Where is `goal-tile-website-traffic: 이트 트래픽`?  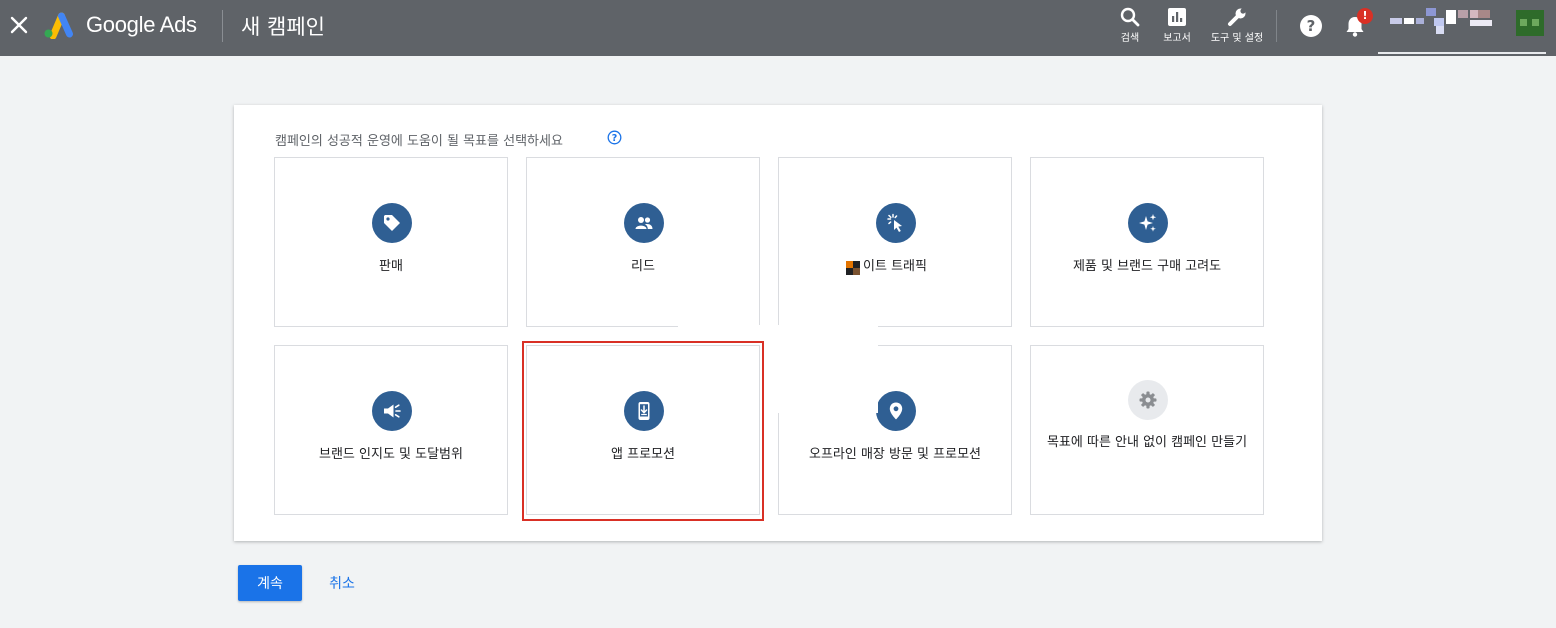
goal-tile-website-traffic: 이트 트래픽 is located at coordinates (895, 242).